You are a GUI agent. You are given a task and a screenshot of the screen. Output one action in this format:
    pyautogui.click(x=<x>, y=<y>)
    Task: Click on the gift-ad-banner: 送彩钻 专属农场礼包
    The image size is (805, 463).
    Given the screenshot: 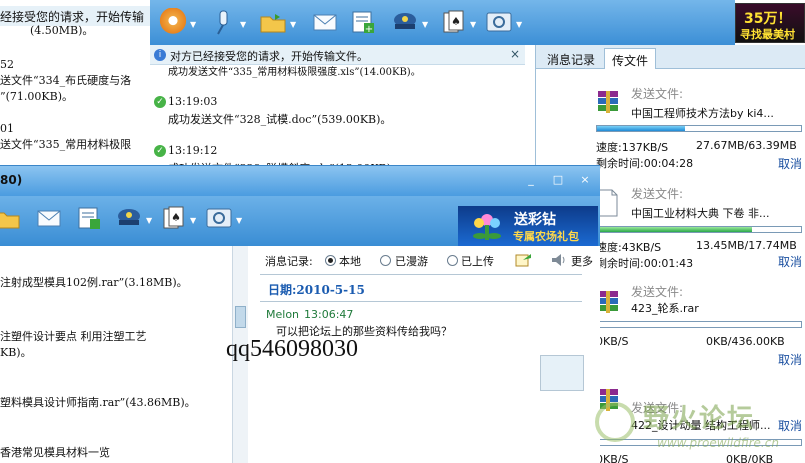 What is the action you would take?
    pyautogui.click(x=528, y=226)
    